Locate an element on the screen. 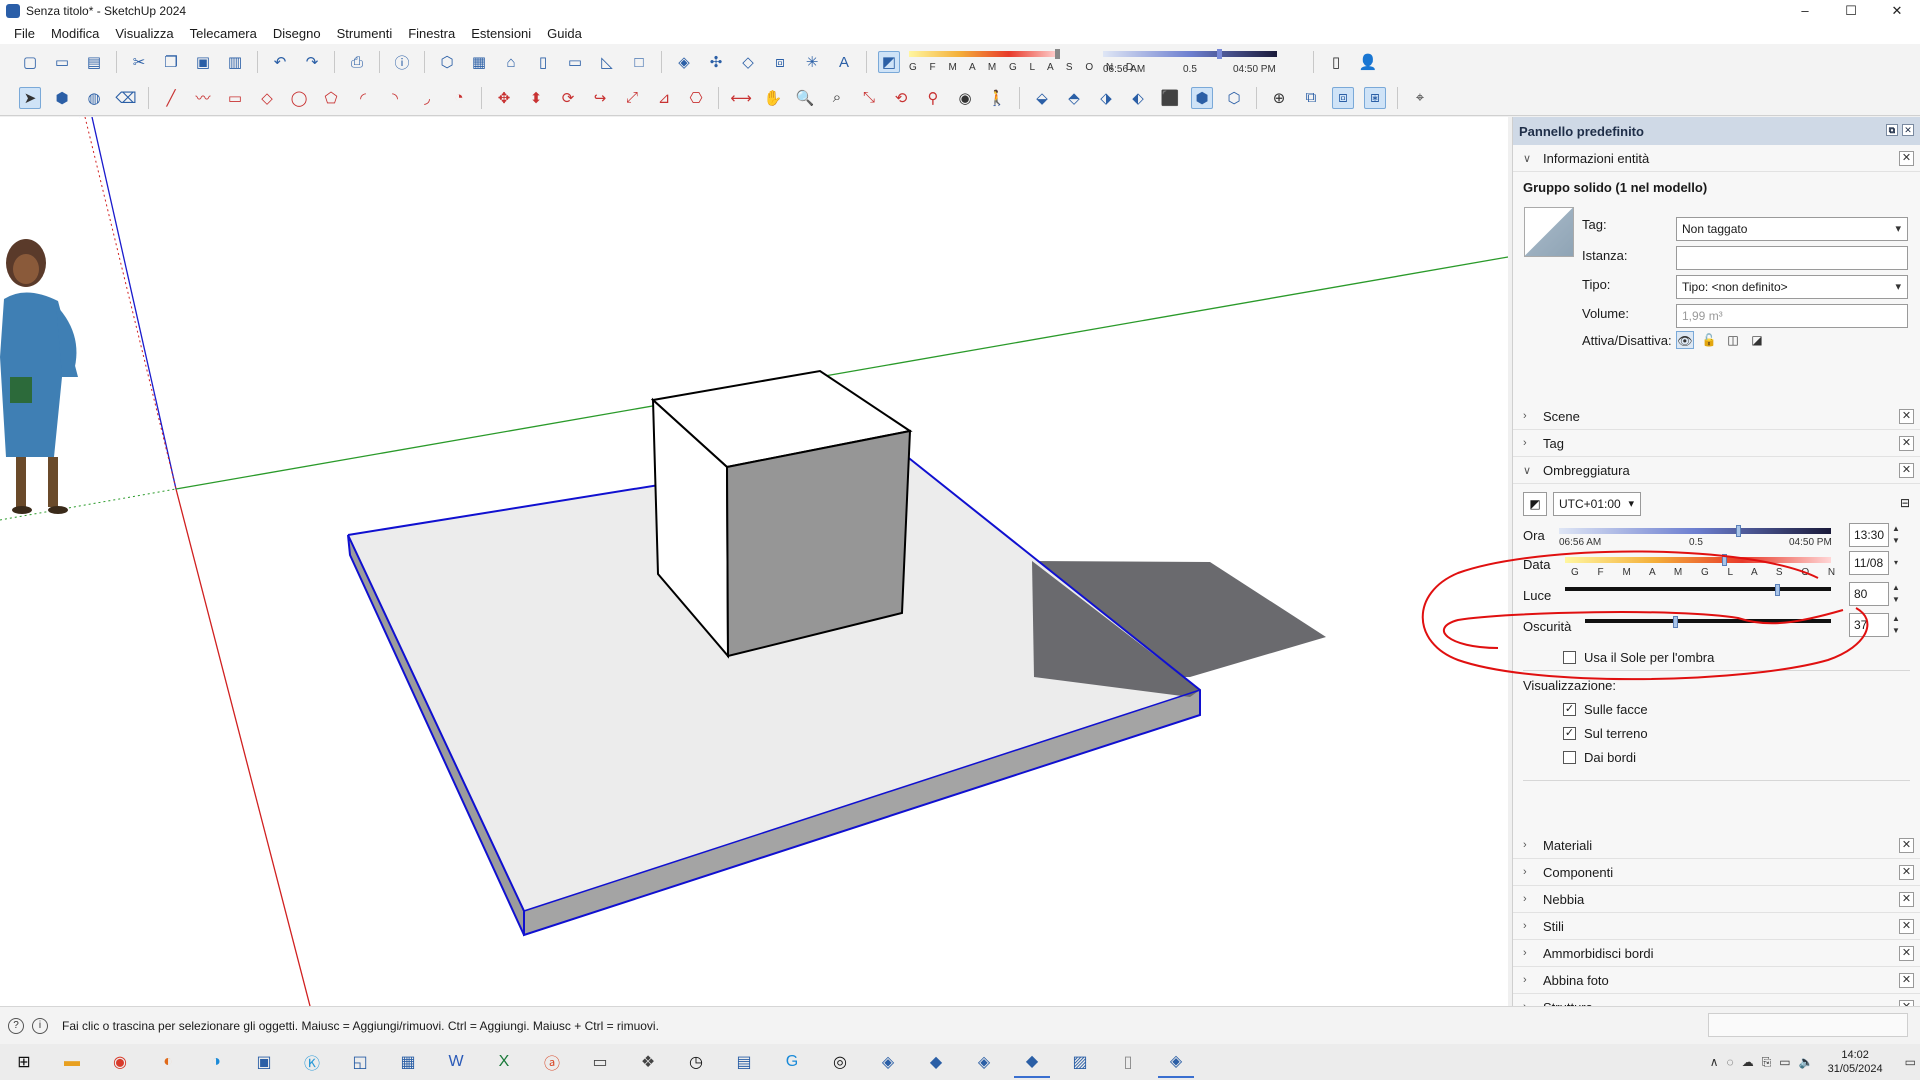 The image size is (1920, 1080). sketchup-active-icon: ◈ is located at coordinates (1176, 1062).